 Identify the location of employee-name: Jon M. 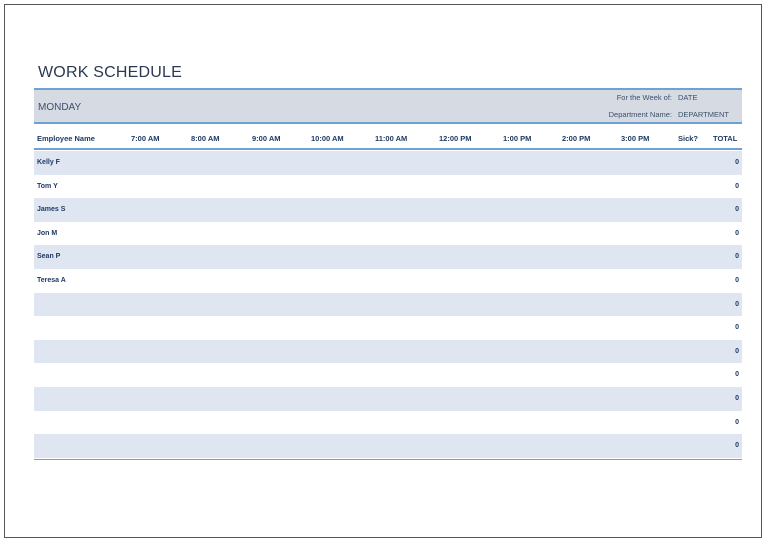
(47, 233).